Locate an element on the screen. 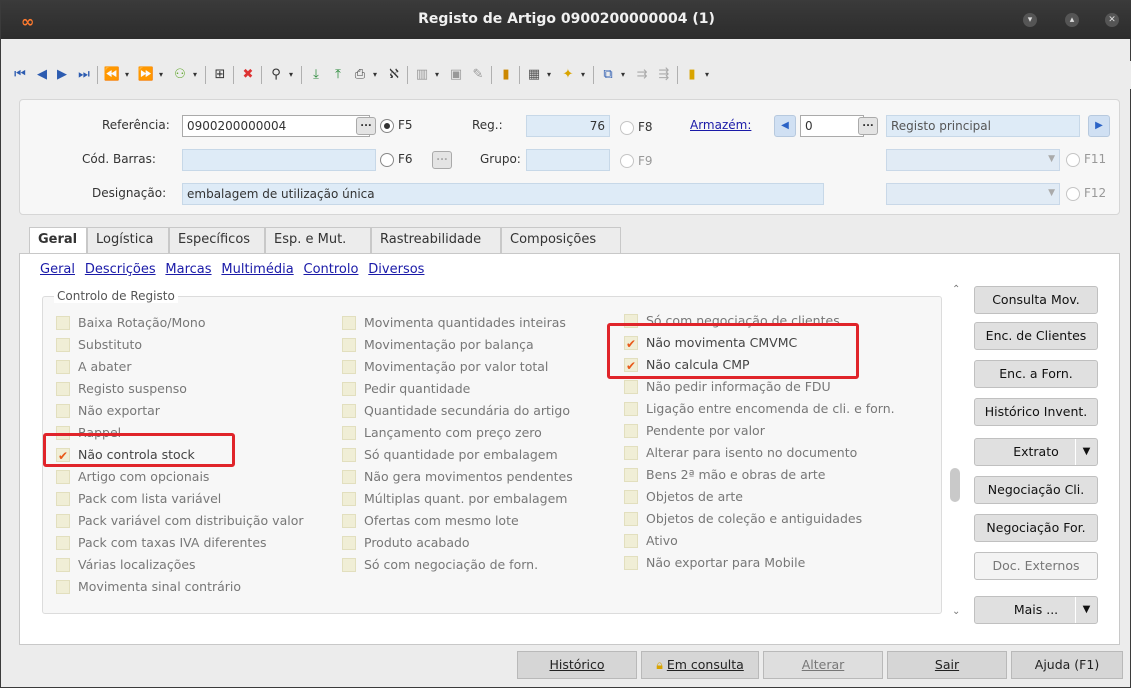  enc-clientes-button: Enc. de Clientes is located at coordinates (1036, 336).